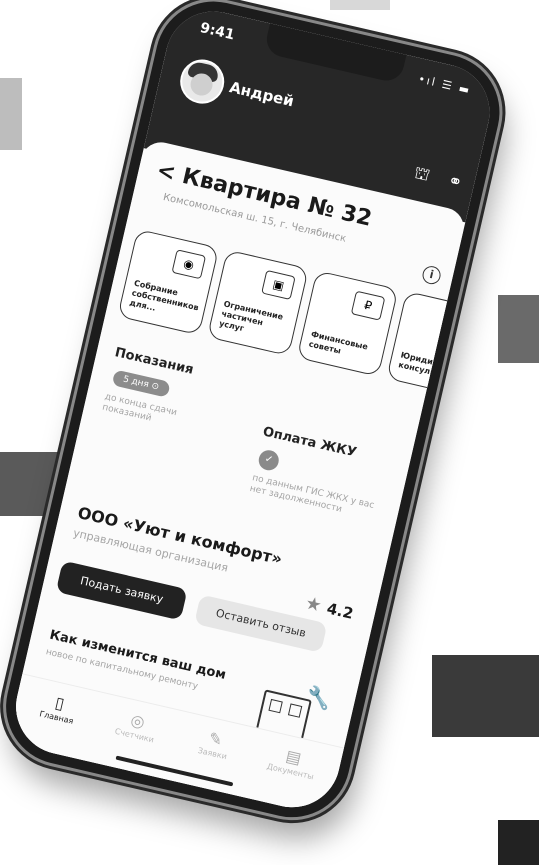 Image resolution: width=539 pixels, height=865 pixels. I want to click on headset-icon: ⚭, so click(455, 182).